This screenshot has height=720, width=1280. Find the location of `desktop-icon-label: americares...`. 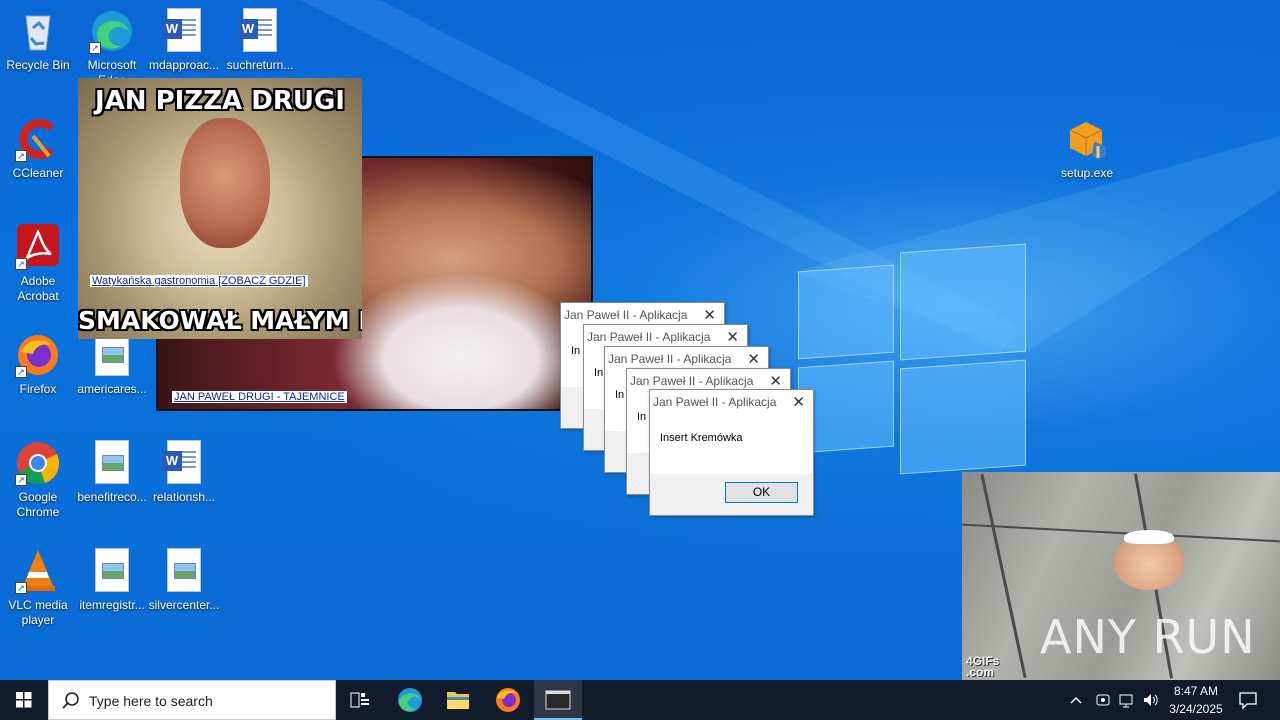

desktop-icon-label: americares... is located at coordinates (112, 389).